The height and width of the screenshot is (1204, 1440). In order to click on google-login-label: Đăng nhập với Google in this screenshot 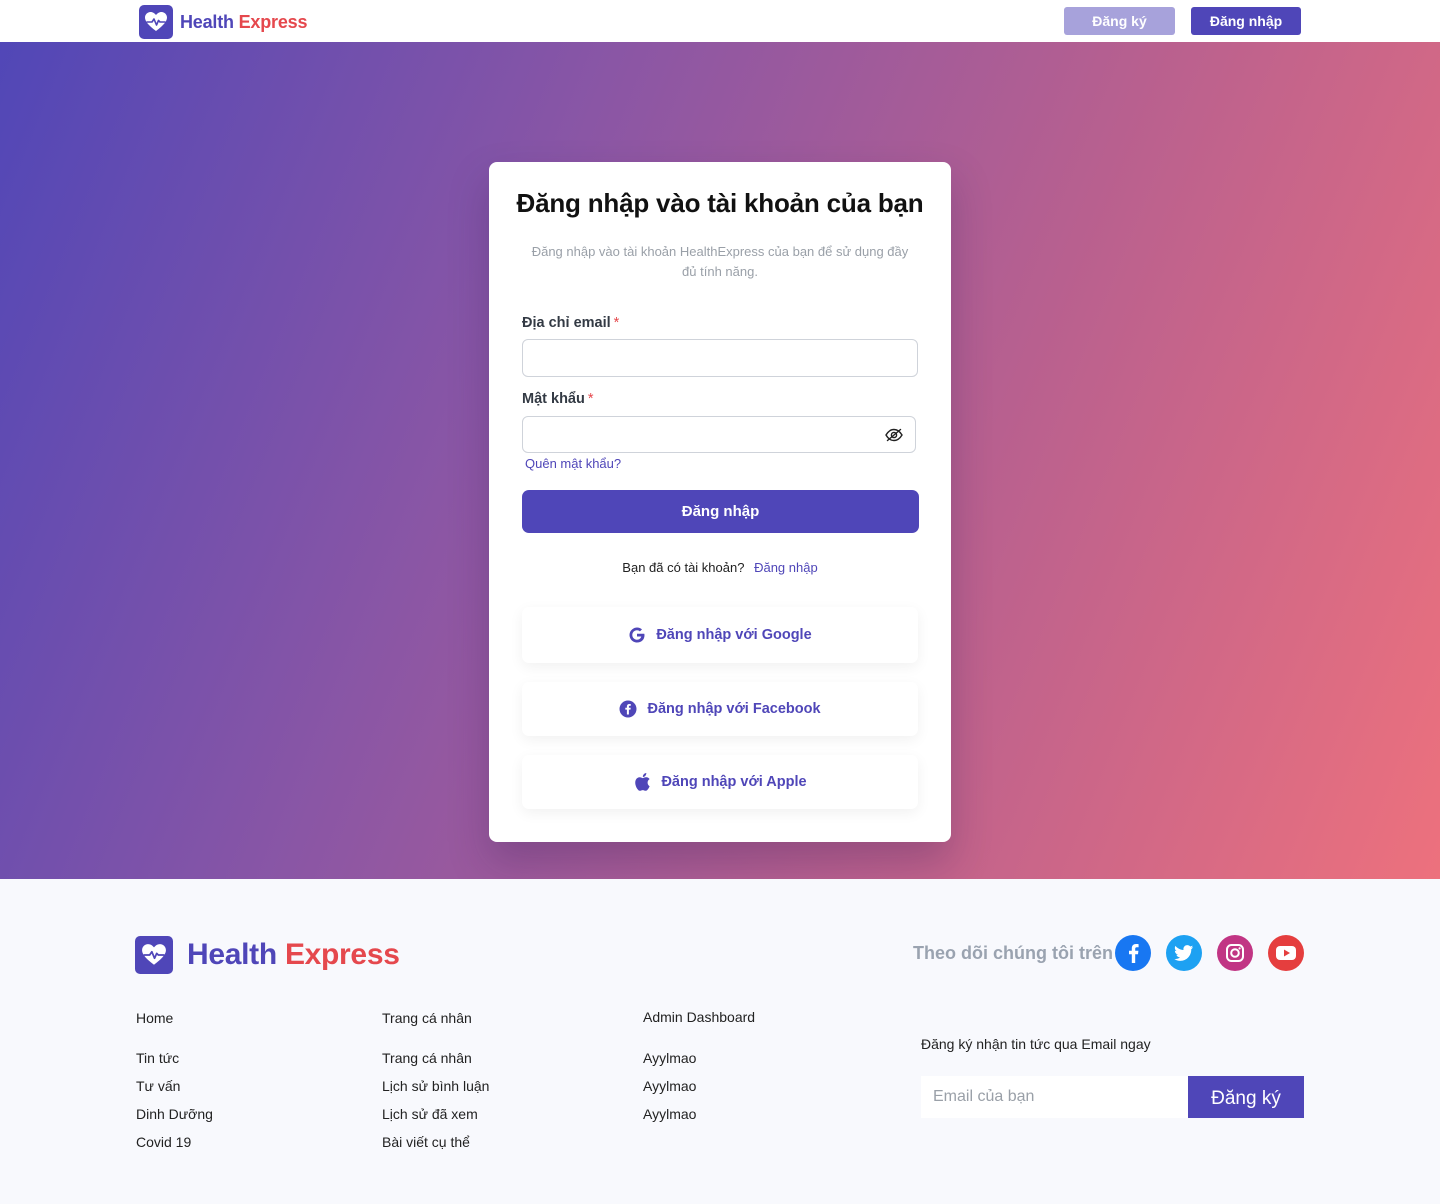, I will do `click(734, 635)`.